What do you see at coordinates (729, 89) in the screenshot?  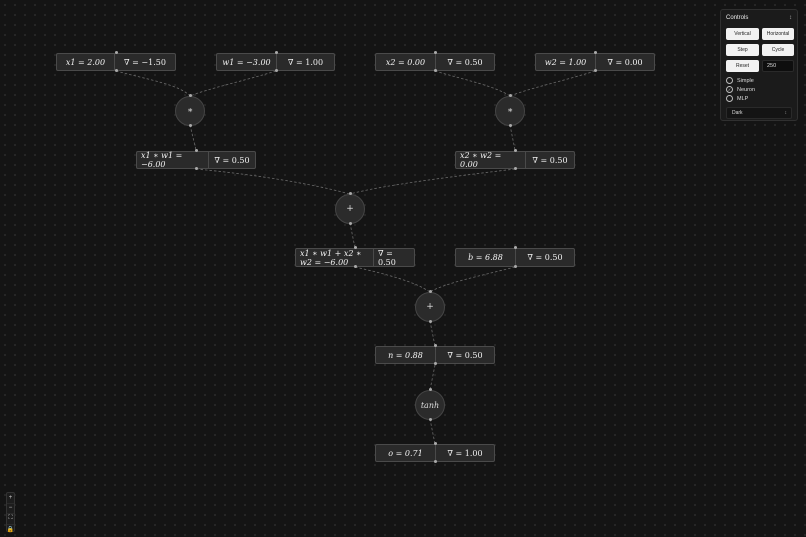 I see `radio-checked-icon: ✓` at bounding box center [729, 89].